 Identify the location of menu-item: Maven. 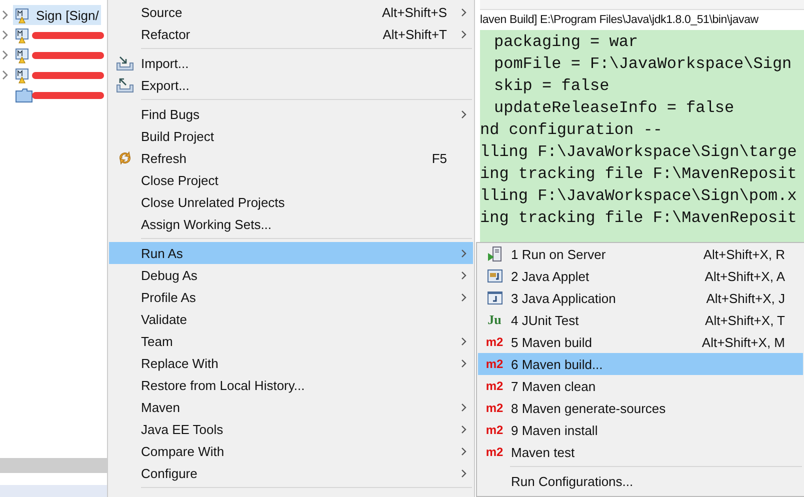
(291, 407).